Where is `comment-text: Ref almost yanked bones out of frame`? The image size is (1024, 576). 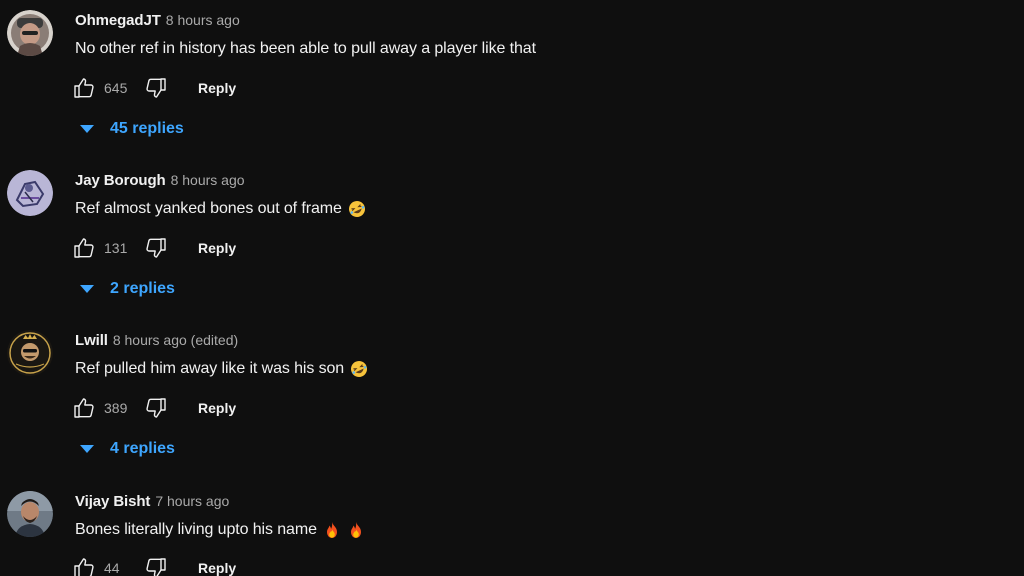 comment-text: Ref almost yanked bones out of frame is located at coordinates (220, 209).